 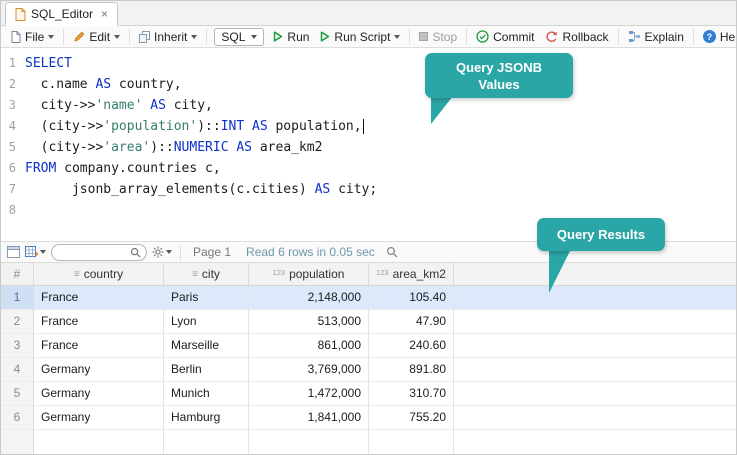 What do you see at coordinates (411, 298) in the screenshot?
I see `grid-cell-area_km2: 105.40` at bounding box center [411, 298].